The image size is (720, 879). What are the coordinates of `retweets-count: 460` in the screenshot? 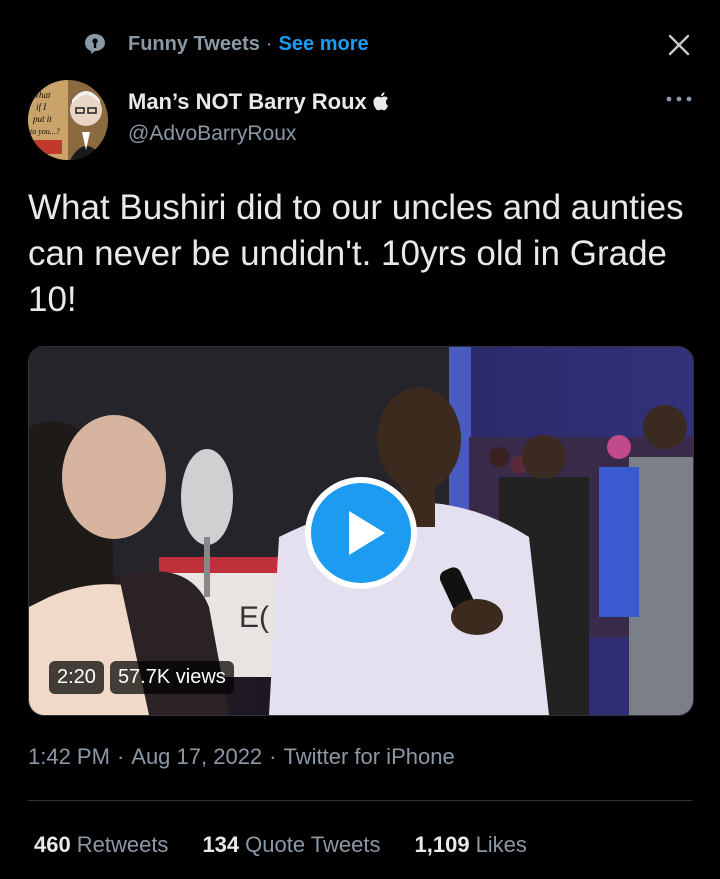 It's located at (52, 844).